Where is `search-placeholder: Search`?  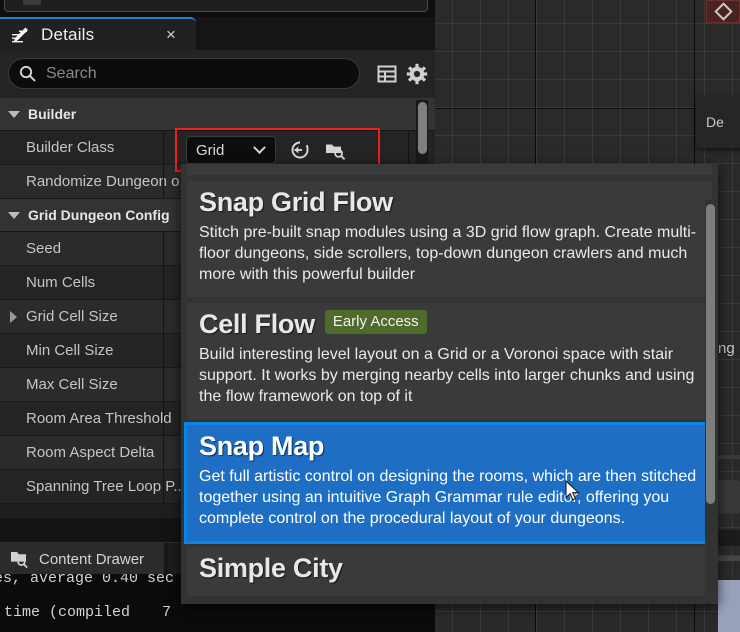 search-placeholder: Search is located at coordinates (71, 73).